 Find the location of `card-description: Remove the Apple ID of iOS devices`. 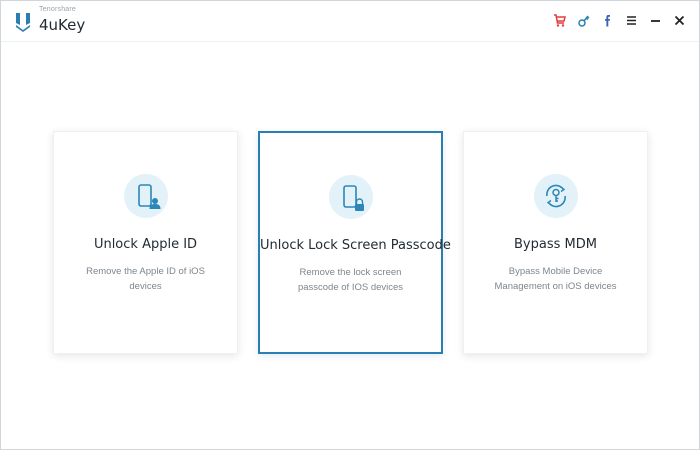

card-description: Remove the Apple ID of iOS devices is located at coordinates (145, 279).